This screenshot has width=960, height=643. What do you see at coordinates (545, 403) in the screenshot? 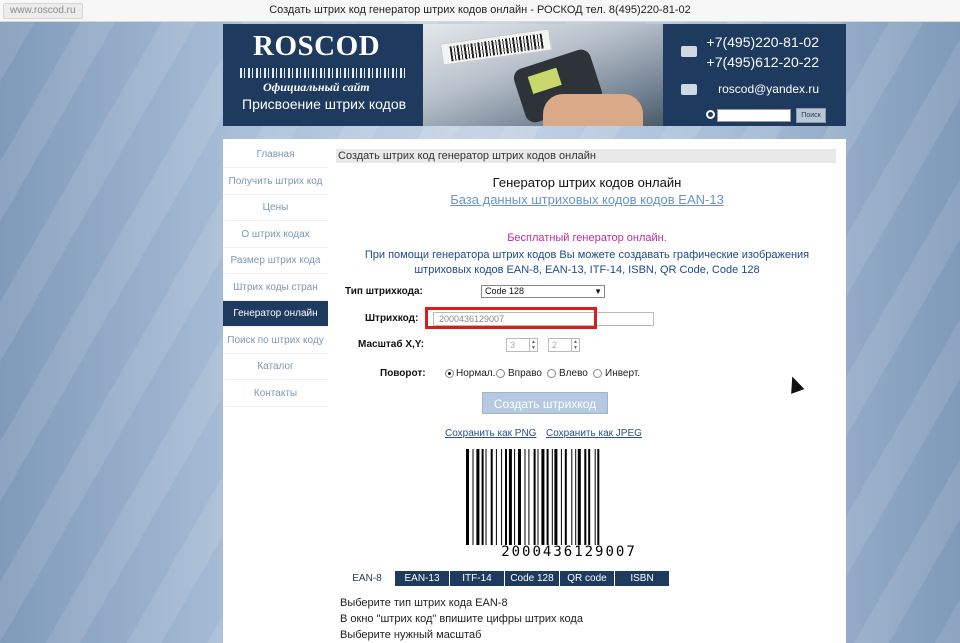
I see `create-barcode-button: Создать штрихкод` at bounding box center [545, 403].